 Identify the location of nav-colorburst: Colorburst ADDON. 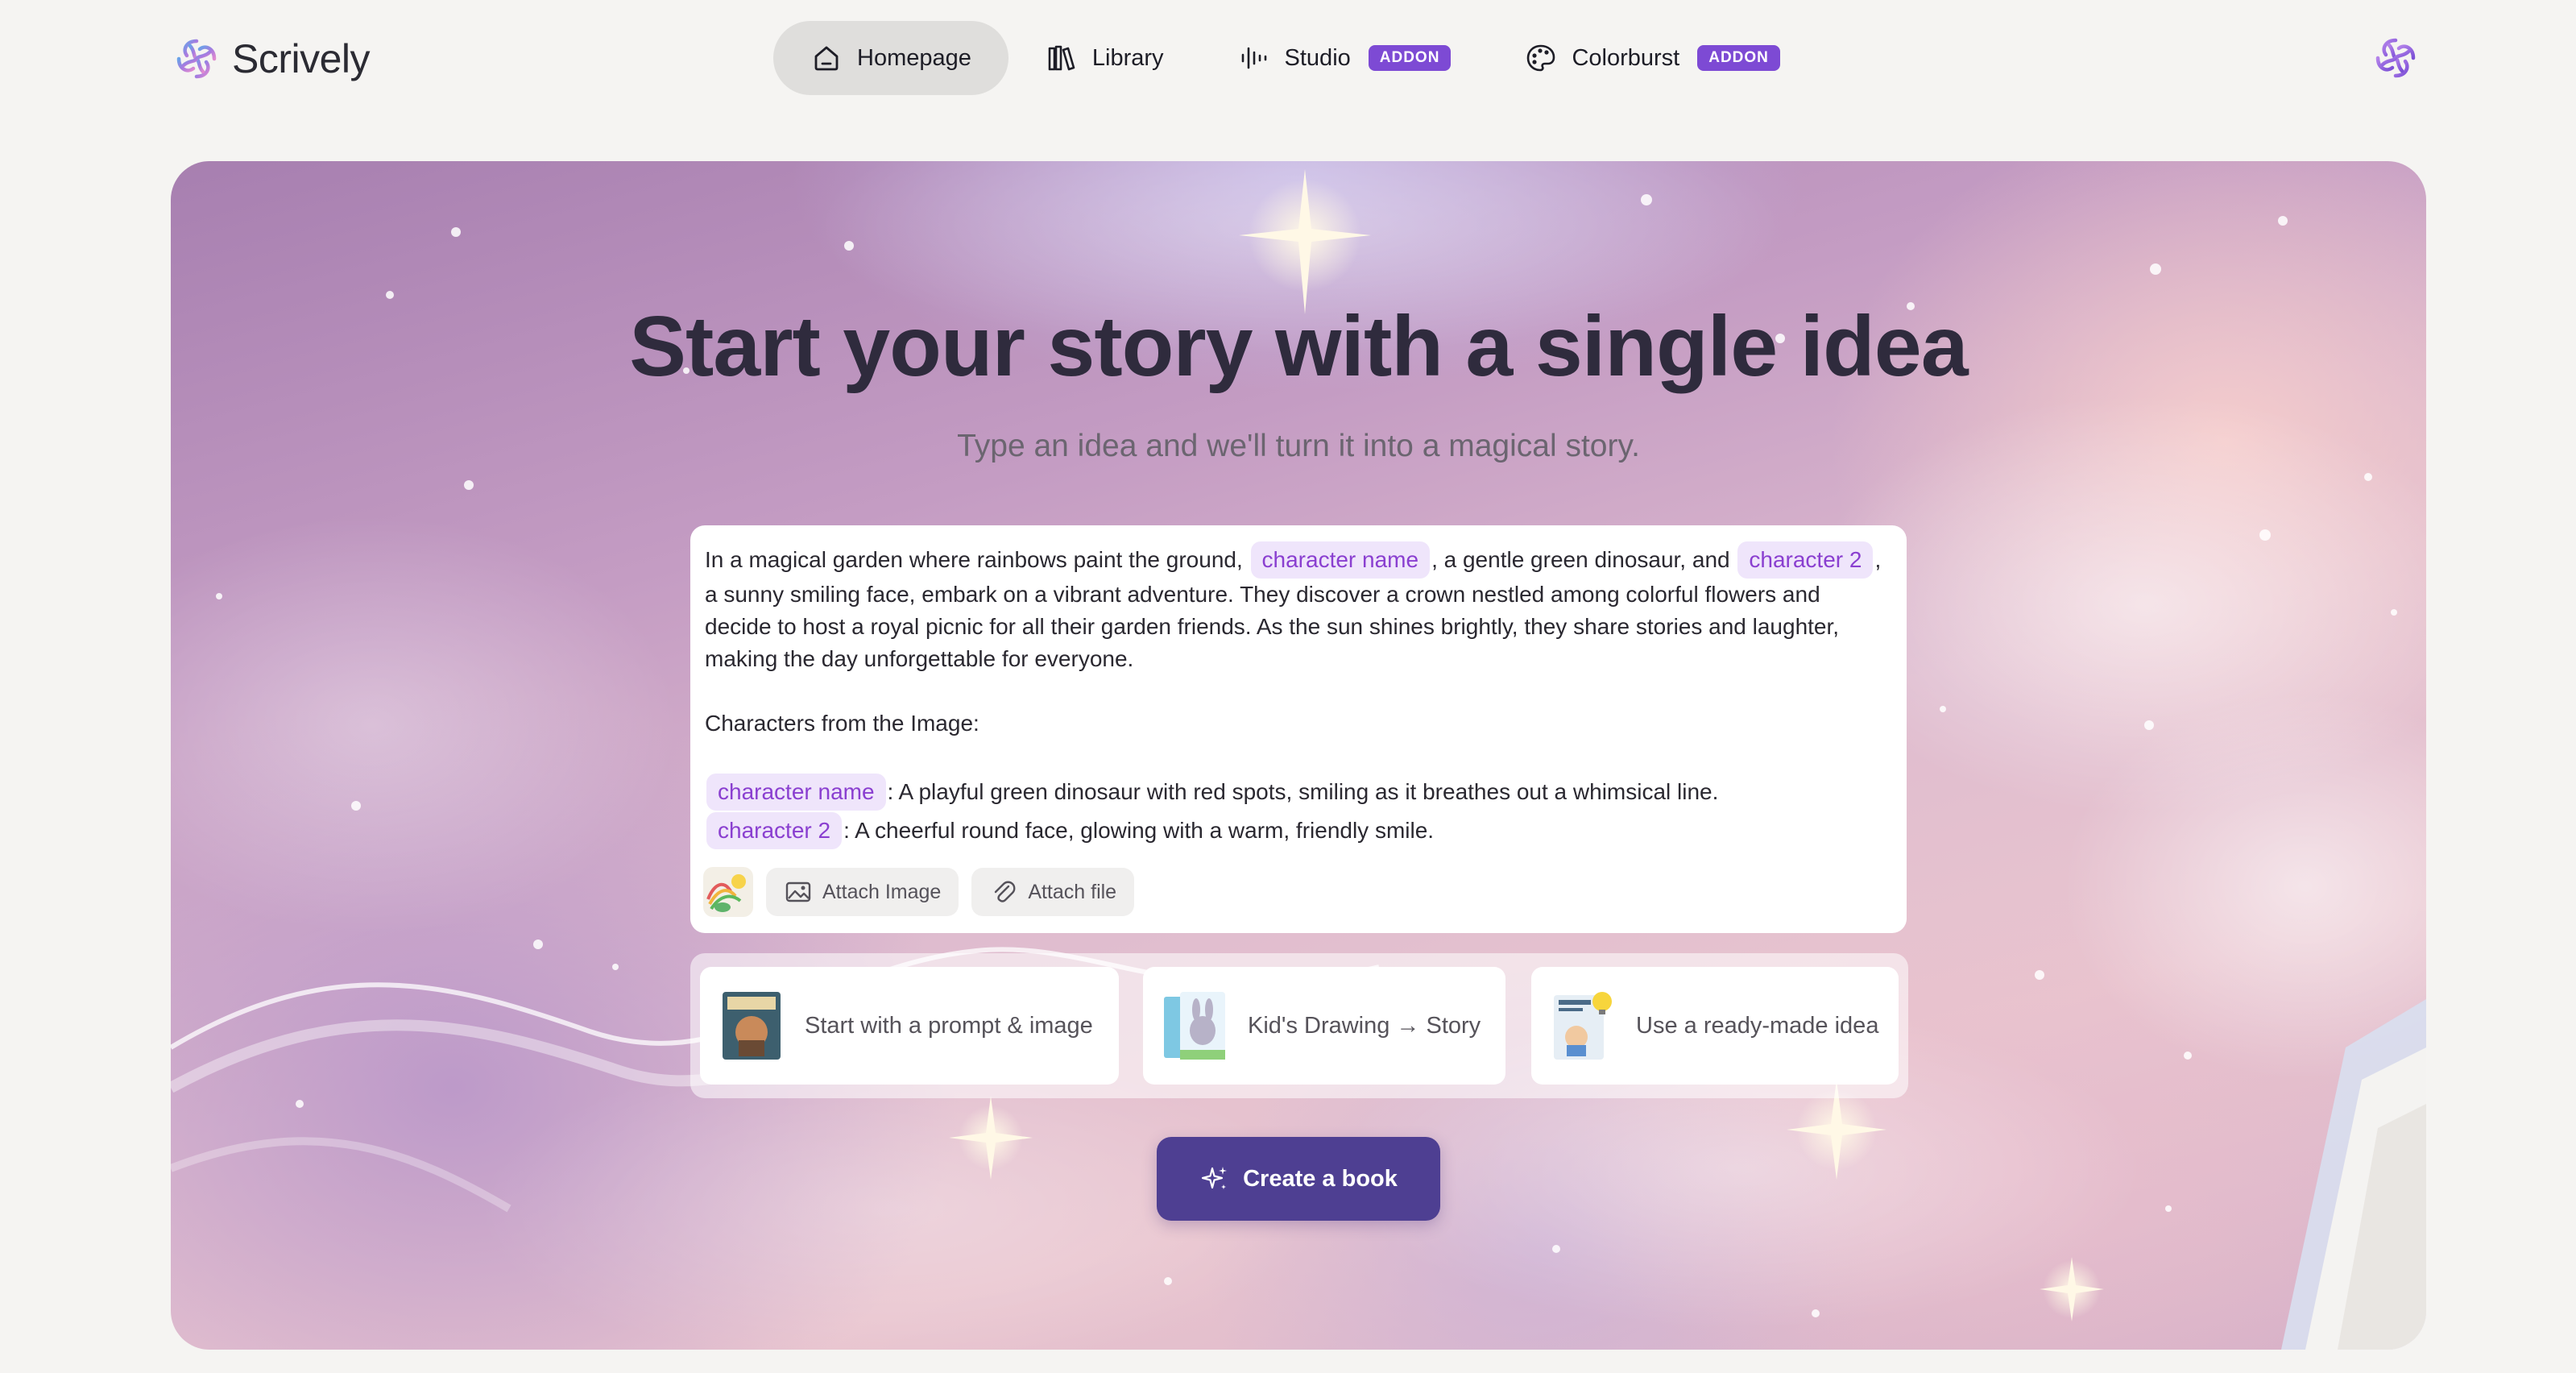
(1652, 58).